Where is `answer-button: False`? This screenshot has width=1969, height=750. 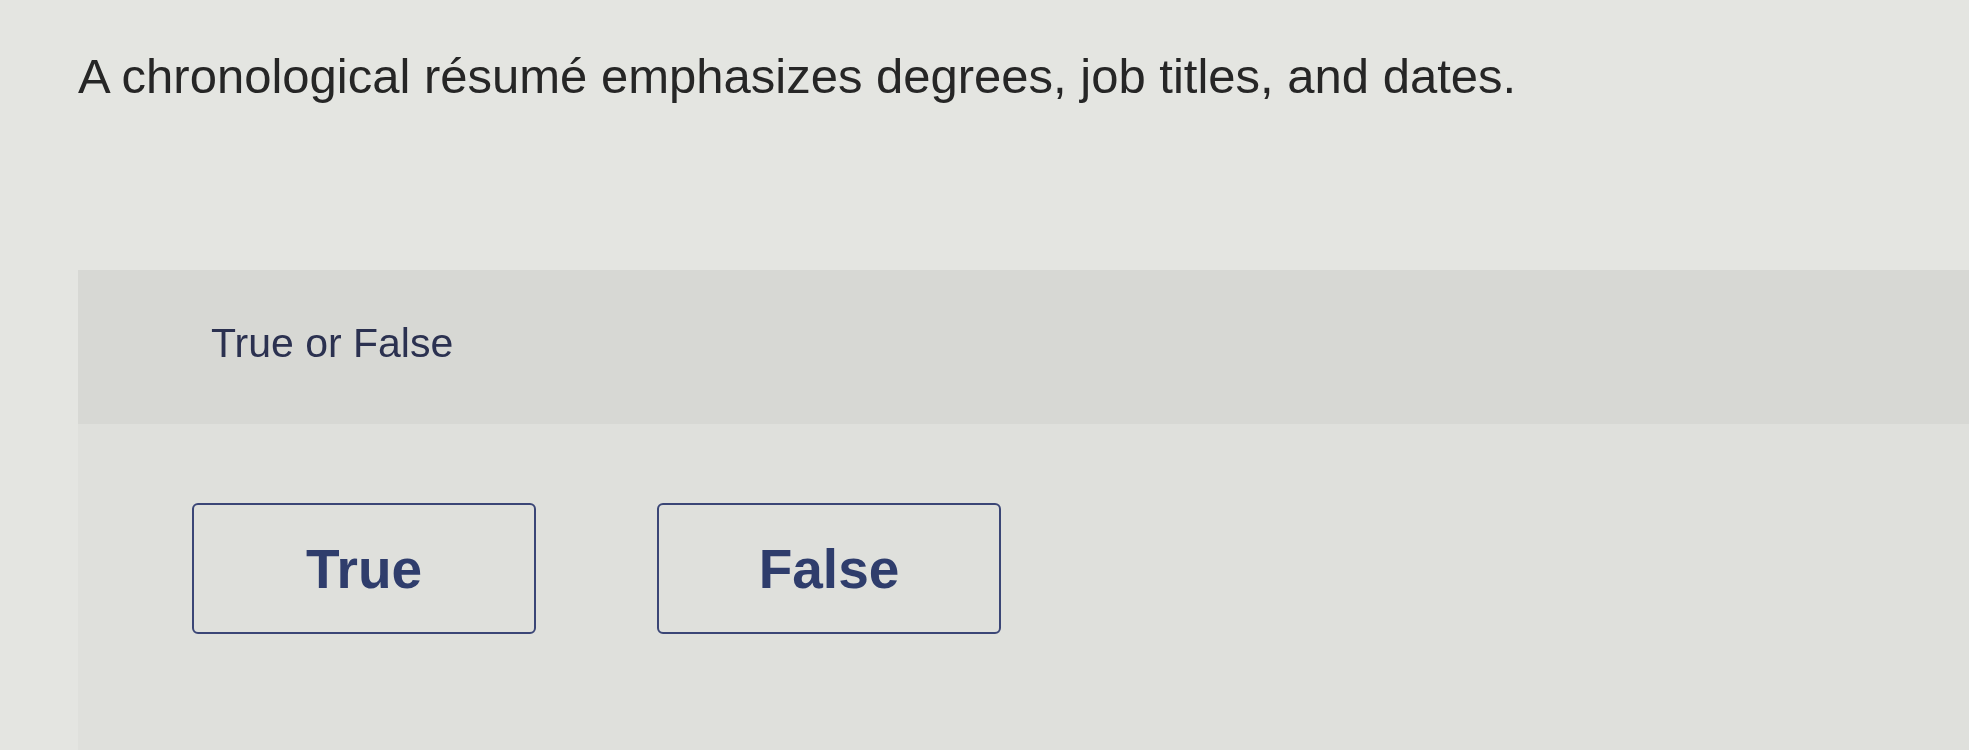 answer-button: False is located at coordinates (829, 568).